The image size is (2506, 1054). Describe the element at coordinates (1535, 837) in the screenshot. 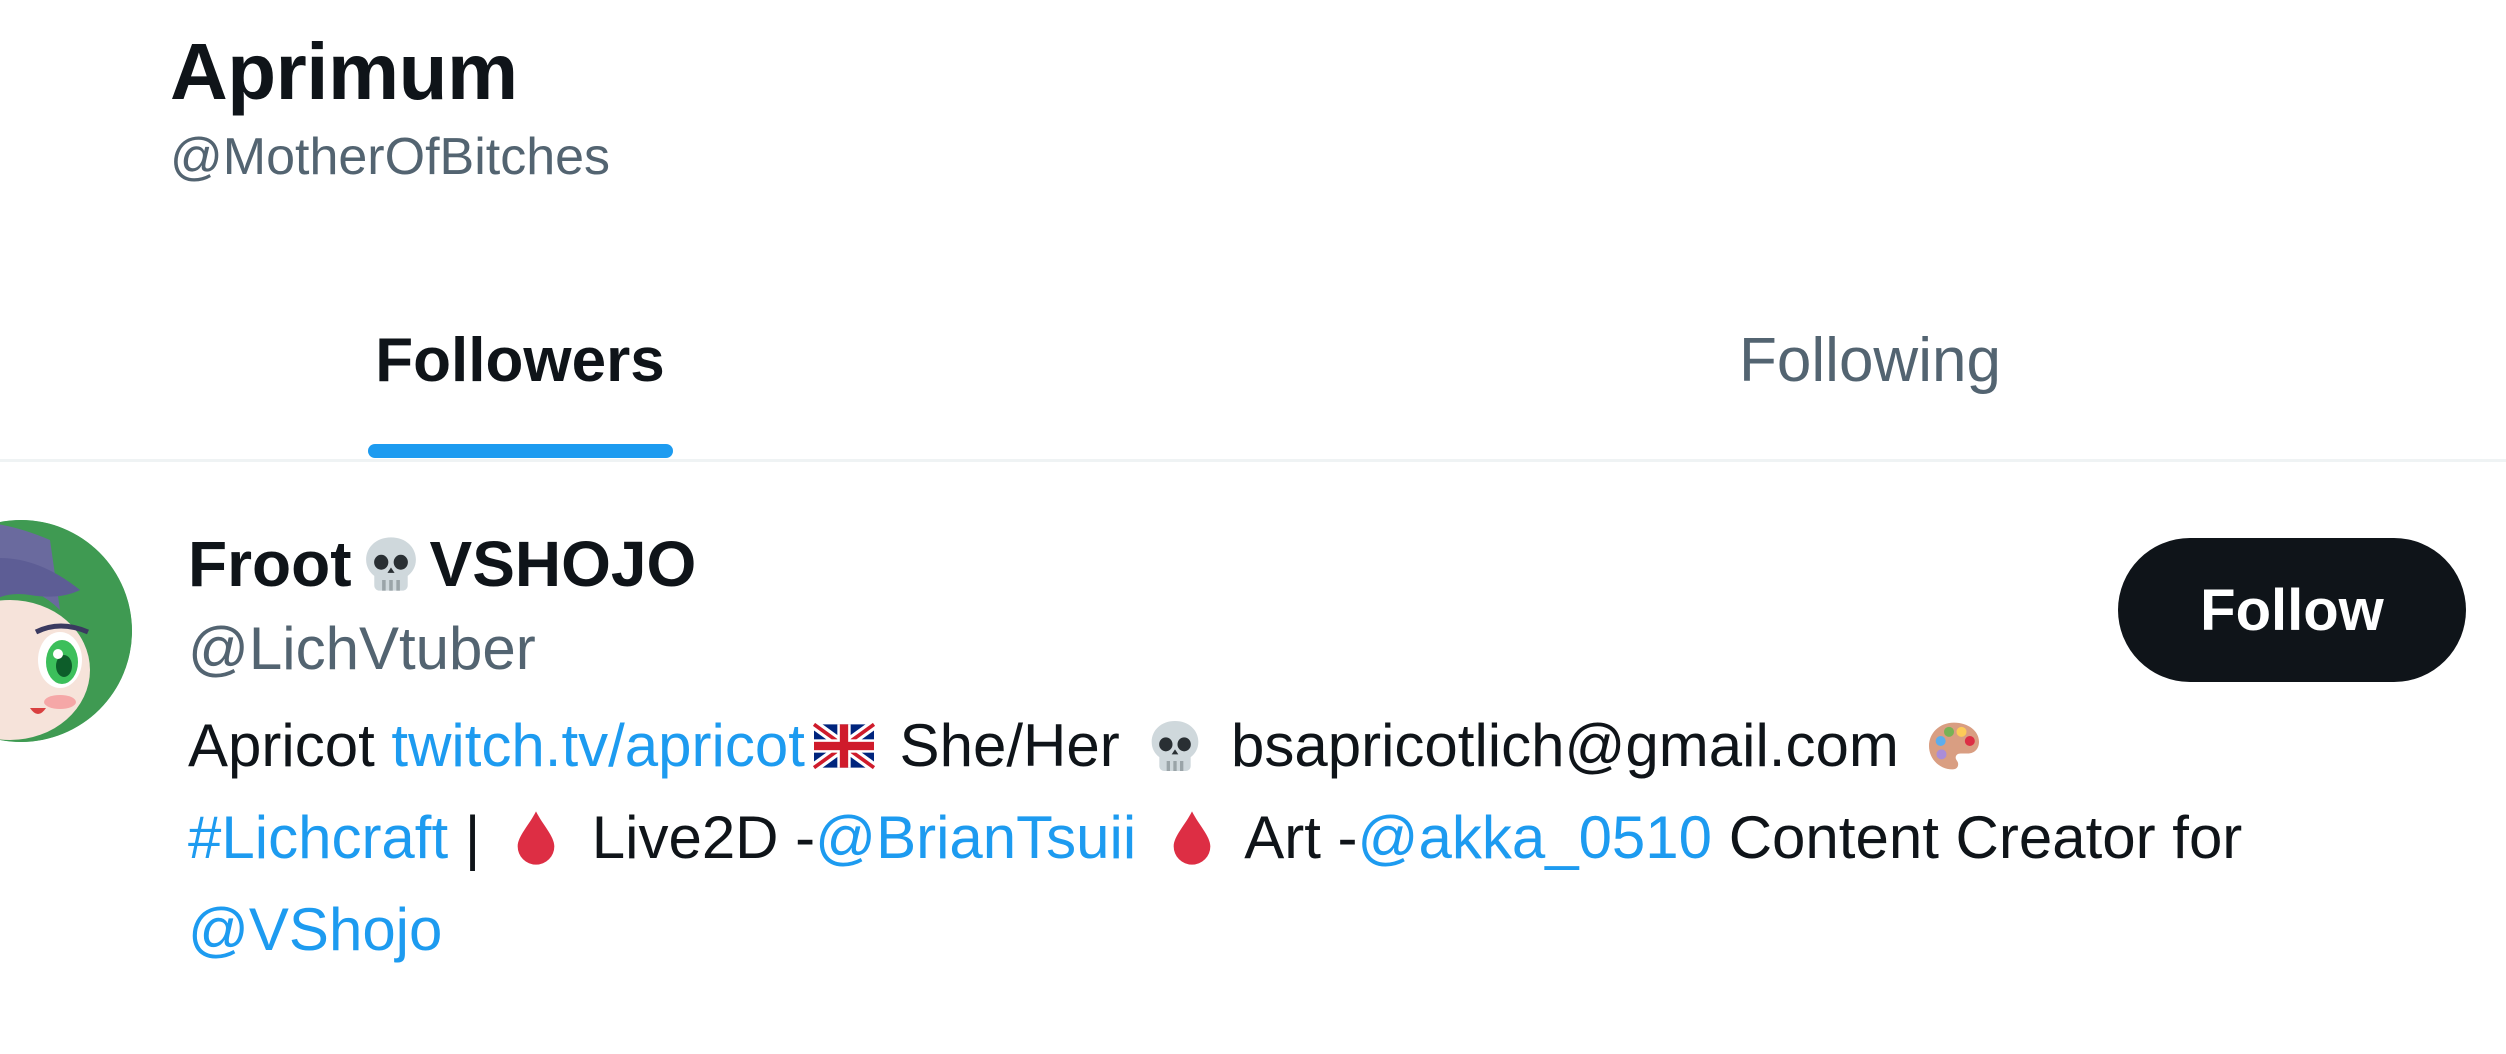

I see `bio-link-akka: @akka_0510` at that location.